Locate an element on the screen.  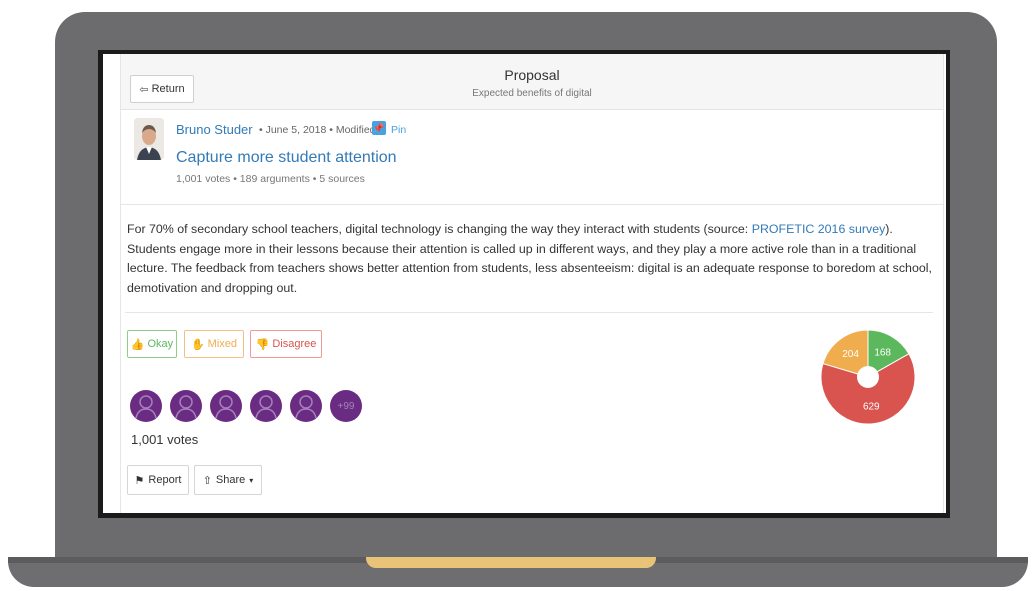
report-button: ⚑ Report is located at coordinates (158, 480).